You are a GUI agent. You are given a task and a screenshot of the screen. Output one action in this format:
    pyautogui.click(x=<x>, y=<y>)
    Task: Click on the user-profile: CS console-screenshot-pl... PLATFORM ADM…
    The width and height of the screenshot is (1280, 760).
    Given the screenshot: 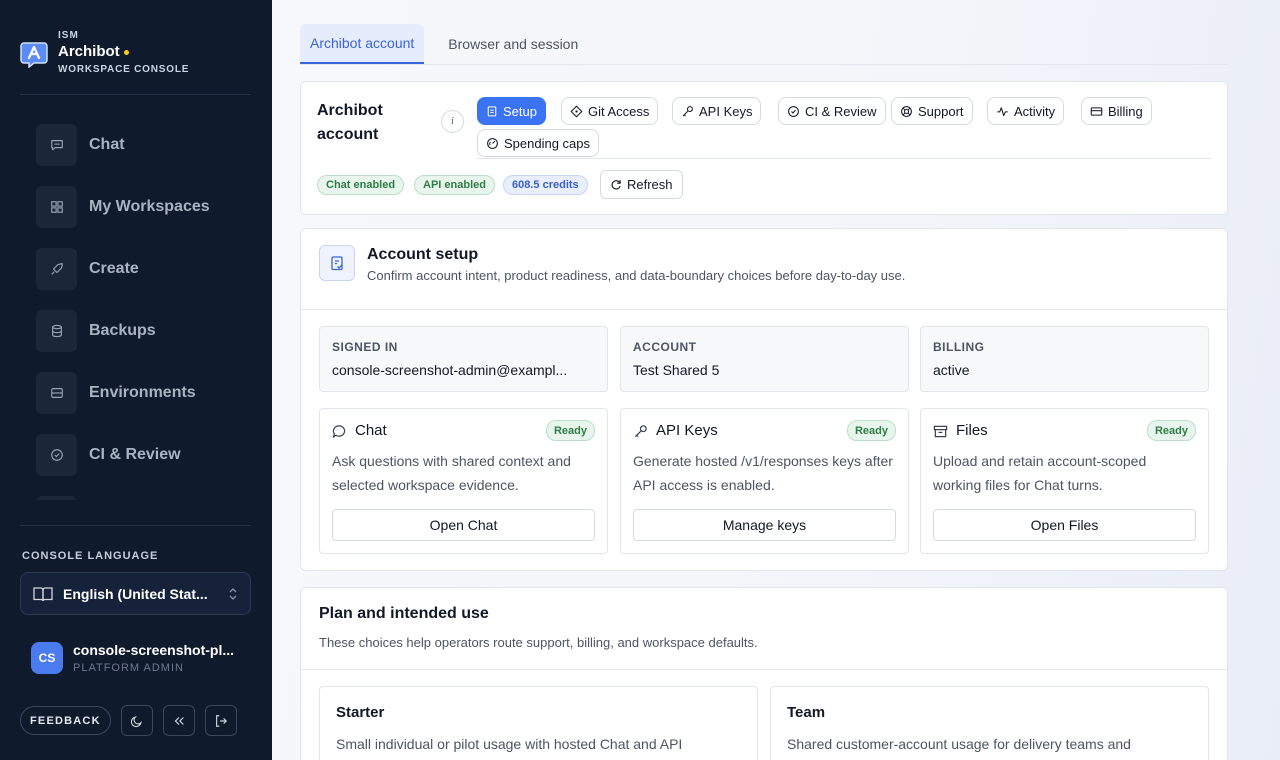 What is the action you would take?
    pyautogui.click(x=132, y=658)
    